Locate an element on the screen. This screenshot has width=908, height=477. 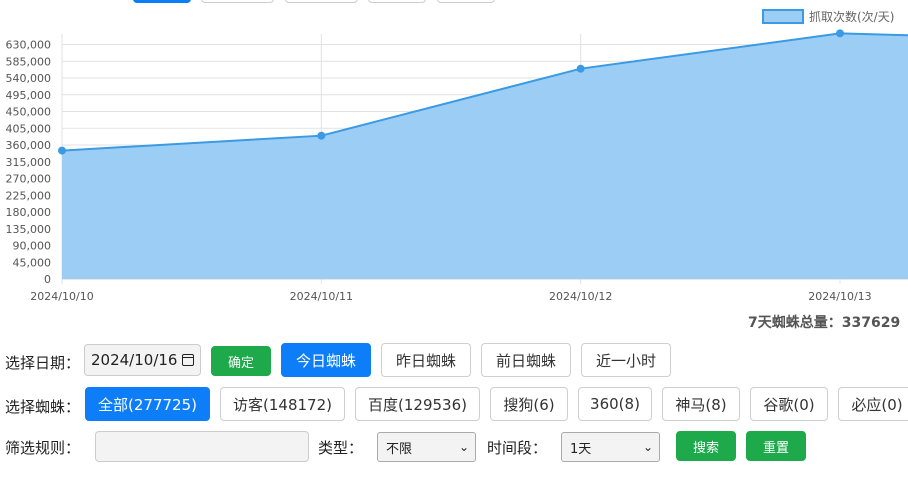
y-tick-label: 225,000 is located at coordinates (29, 195).